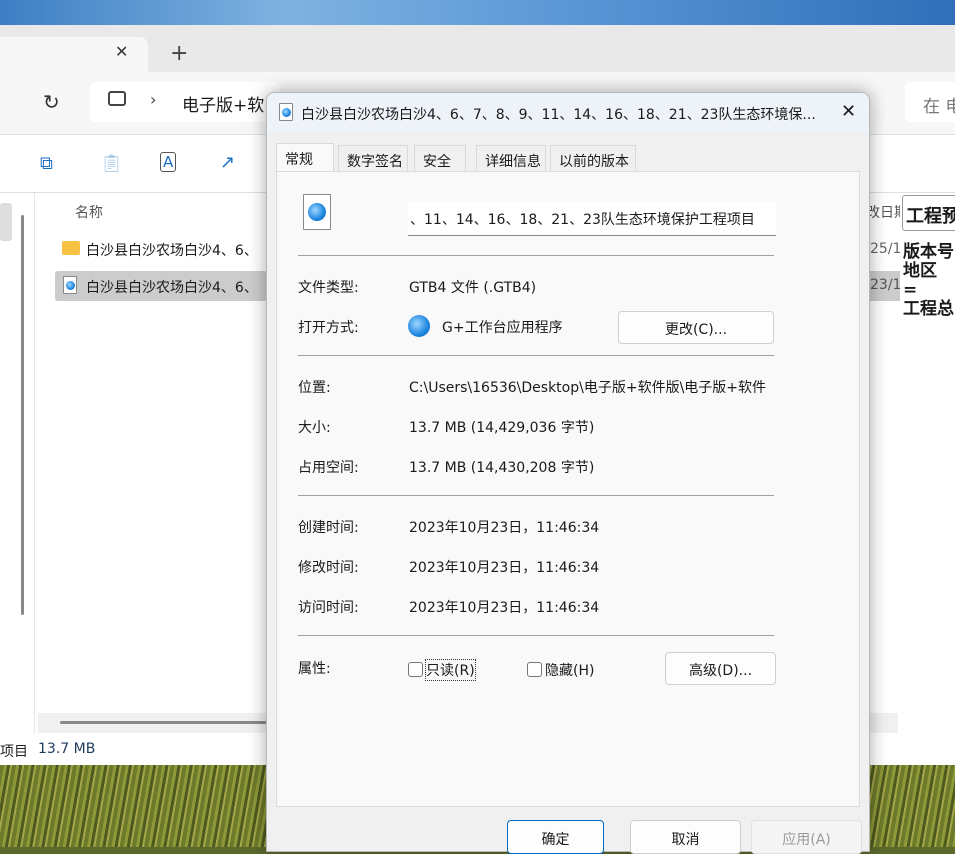 The width and height of the screenshot is (955, 854). I want to click on file-type-label: 文件类型:, so click(328, 288).